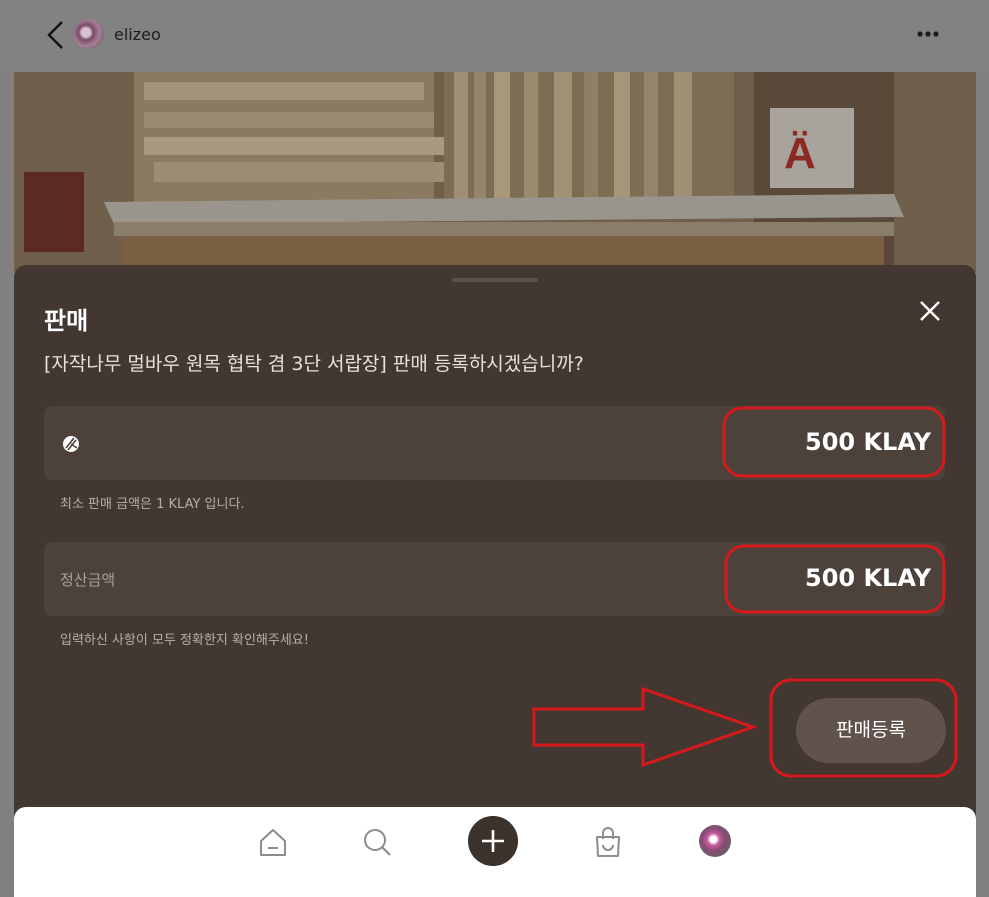 The height and width of the screenshot is (897, 989). I want to click on chevron-left-icon, so click(56, 35).